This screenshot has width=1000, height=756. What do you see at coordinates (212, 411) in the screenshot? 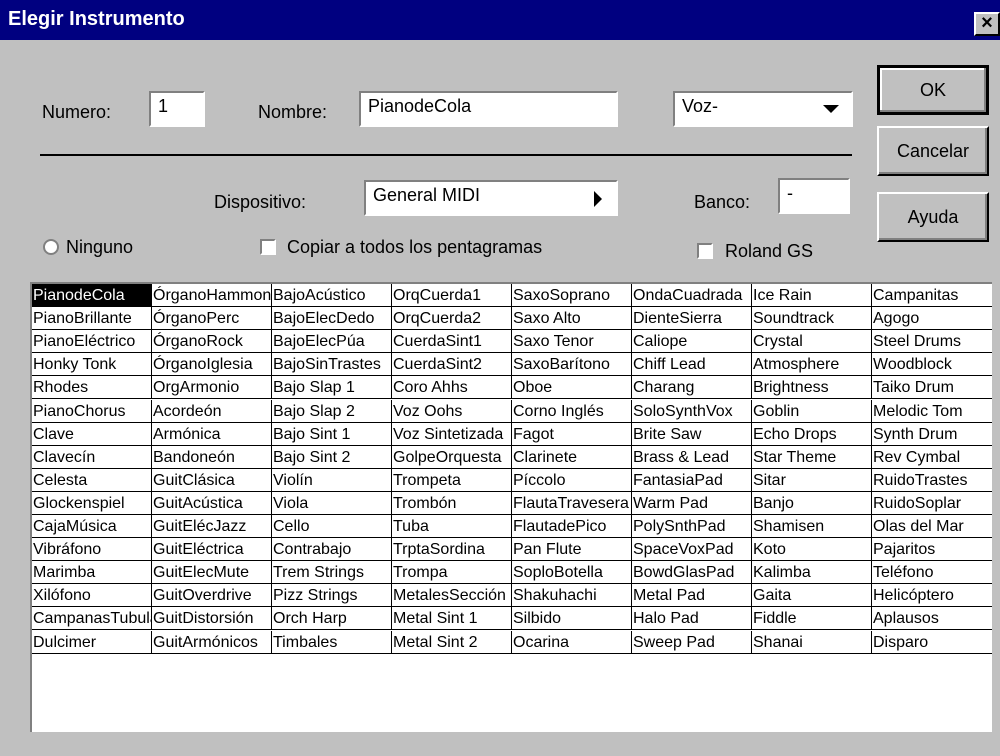
I see `instrument-cell: Acordeón` at bounding box center [212, 411].